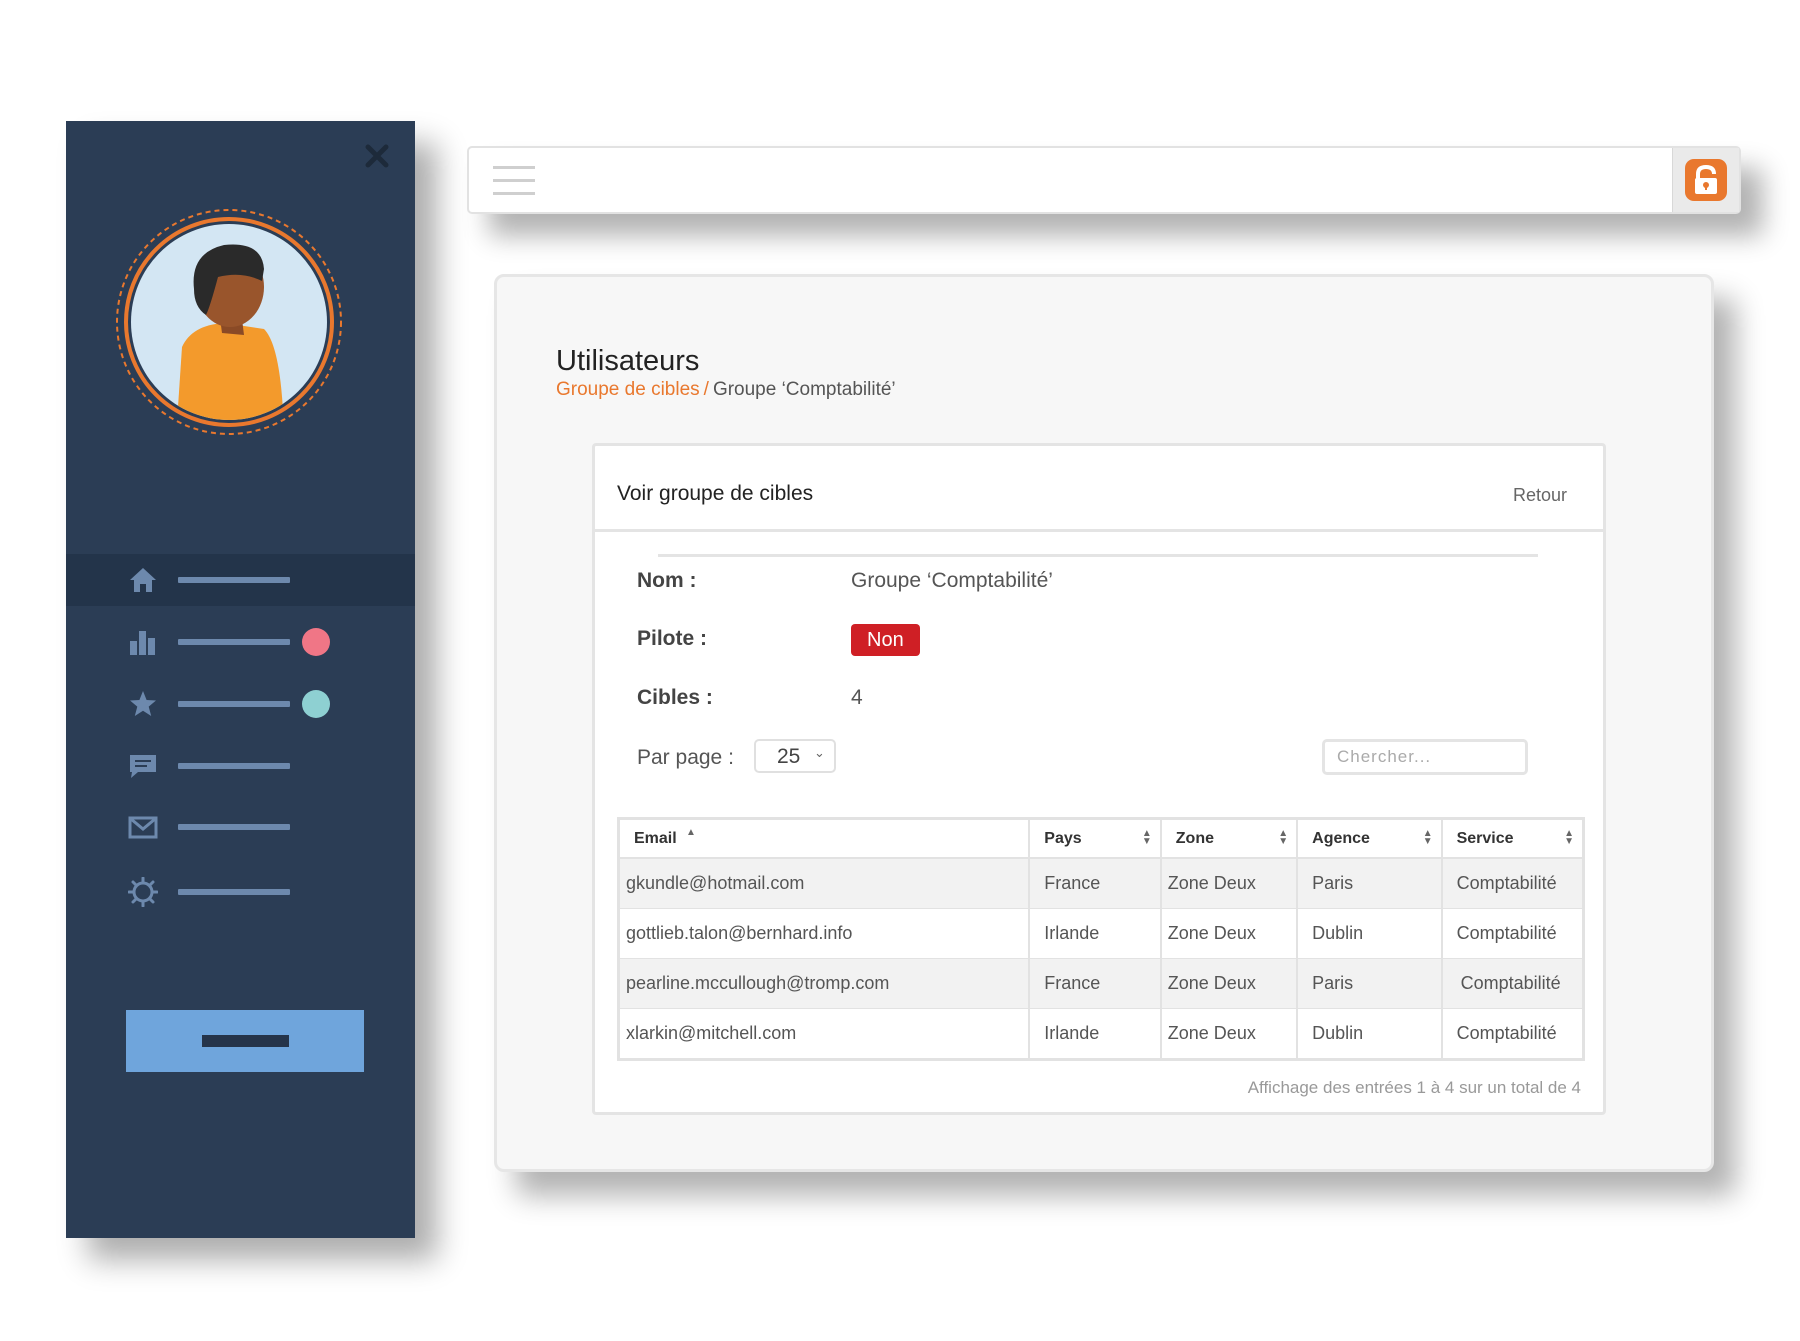  What do you see at coordinates (1095, 838) in the screenshot?
I see `column-header-pays: Pays ▲ ▼` at bounding box center [1095, 838].